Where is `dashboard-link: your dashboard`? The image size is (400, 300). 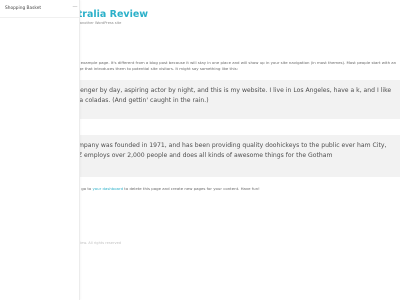
dashboard-link: your dashboard is located at coordinates (107, 188).